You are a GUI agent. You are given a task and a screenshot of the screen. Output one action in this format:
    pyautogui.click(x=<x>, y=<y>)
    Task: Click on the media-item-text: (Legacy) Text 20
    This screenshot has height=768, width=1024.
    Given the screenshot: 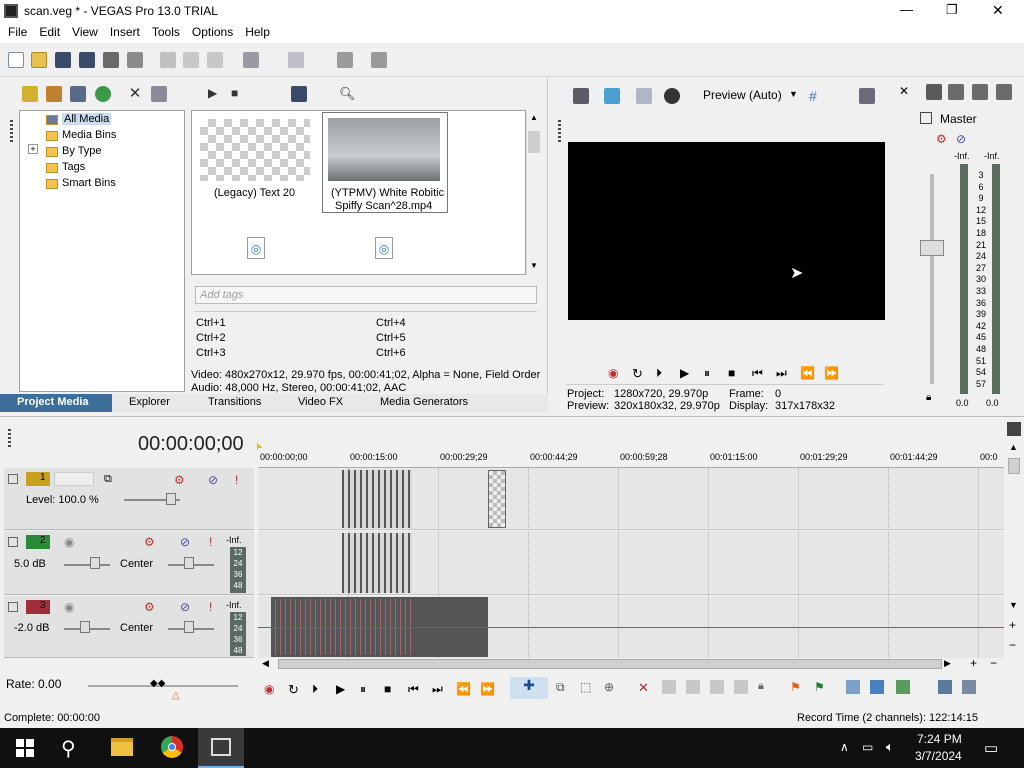 What is the action you would take?
    pyautogui.click(x=255, y=165)
    